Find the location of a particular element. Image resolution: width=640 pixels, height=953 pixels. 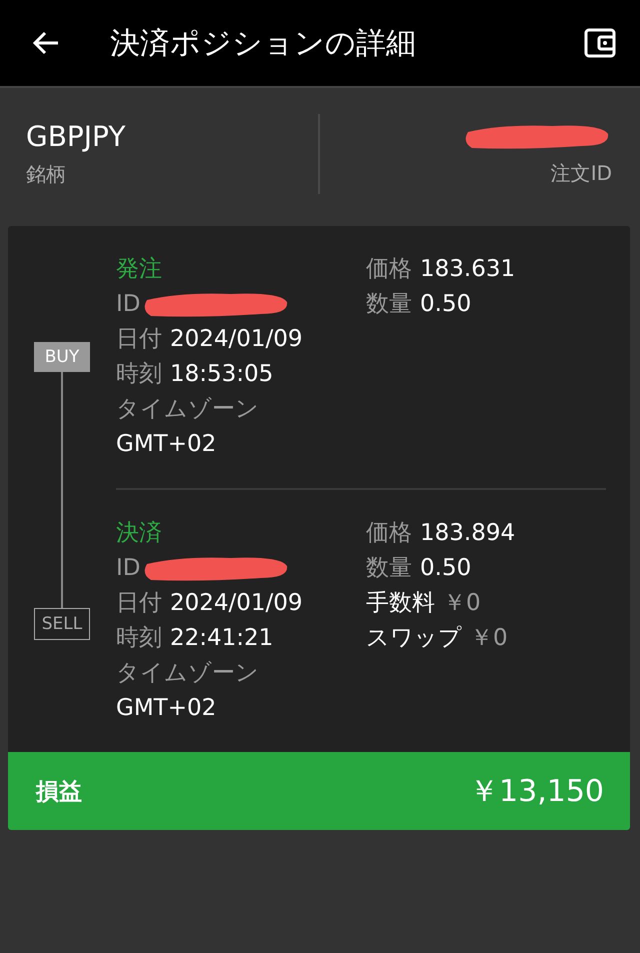

order-id-label: 注文ID is located at coordinates (581, 173).